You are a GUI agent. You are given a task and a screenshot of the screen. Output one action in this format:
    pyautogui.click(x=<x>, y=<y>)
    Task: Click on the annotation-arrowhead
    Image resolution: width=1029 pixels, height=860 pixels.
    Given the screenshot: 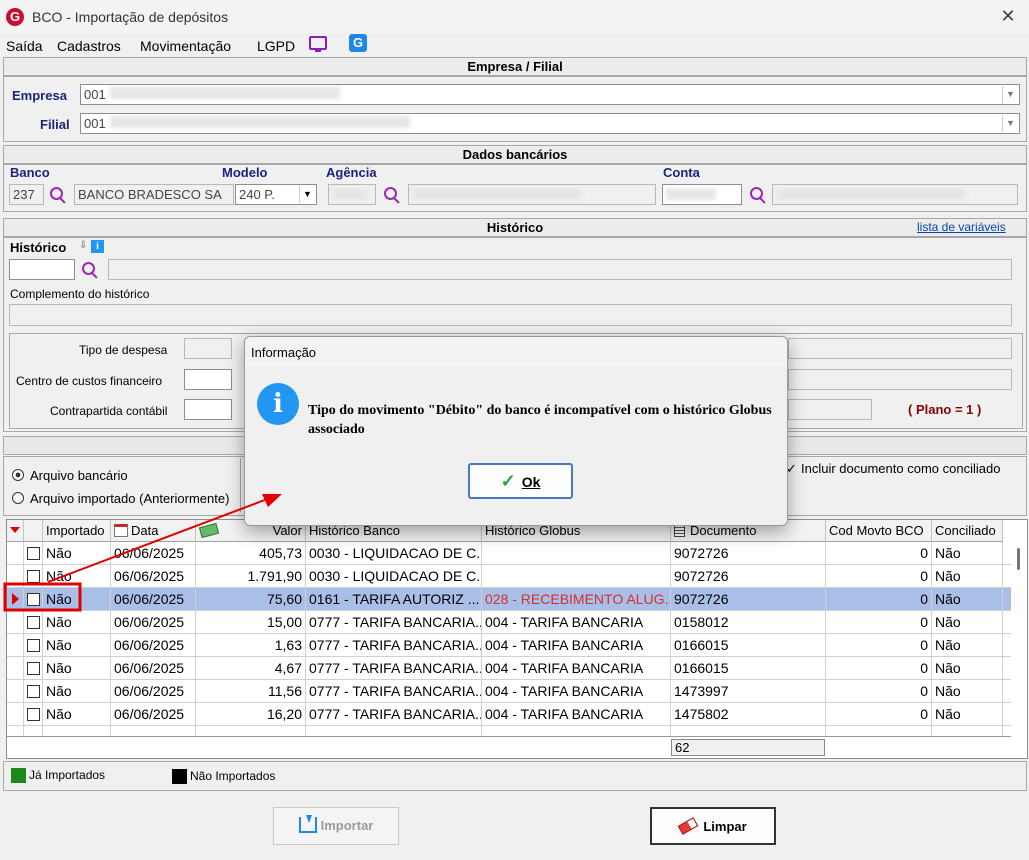 What is the action you would take?
    pyautogui.click(x=272, y=500)
    